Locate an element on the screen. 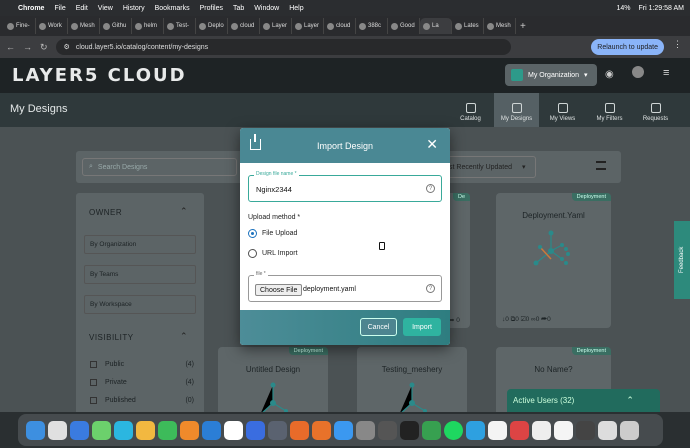  telegram-icon is located at coordinates (475, 430).